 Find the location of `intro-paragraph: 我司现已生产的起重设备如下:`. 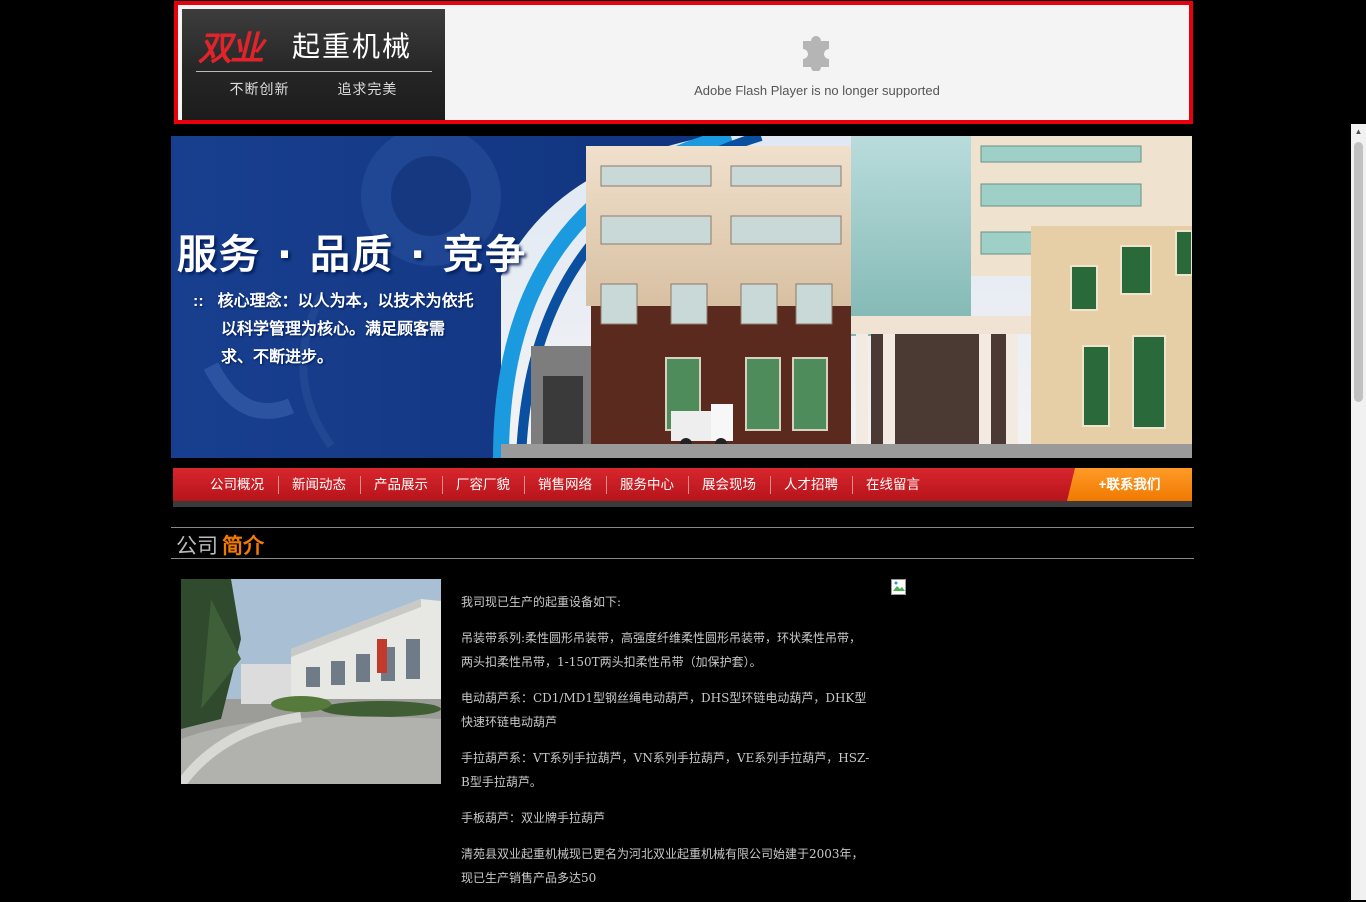

intro-paragraph: 我司现已生产的起重设备如下: is located at coordinates (541, 602).